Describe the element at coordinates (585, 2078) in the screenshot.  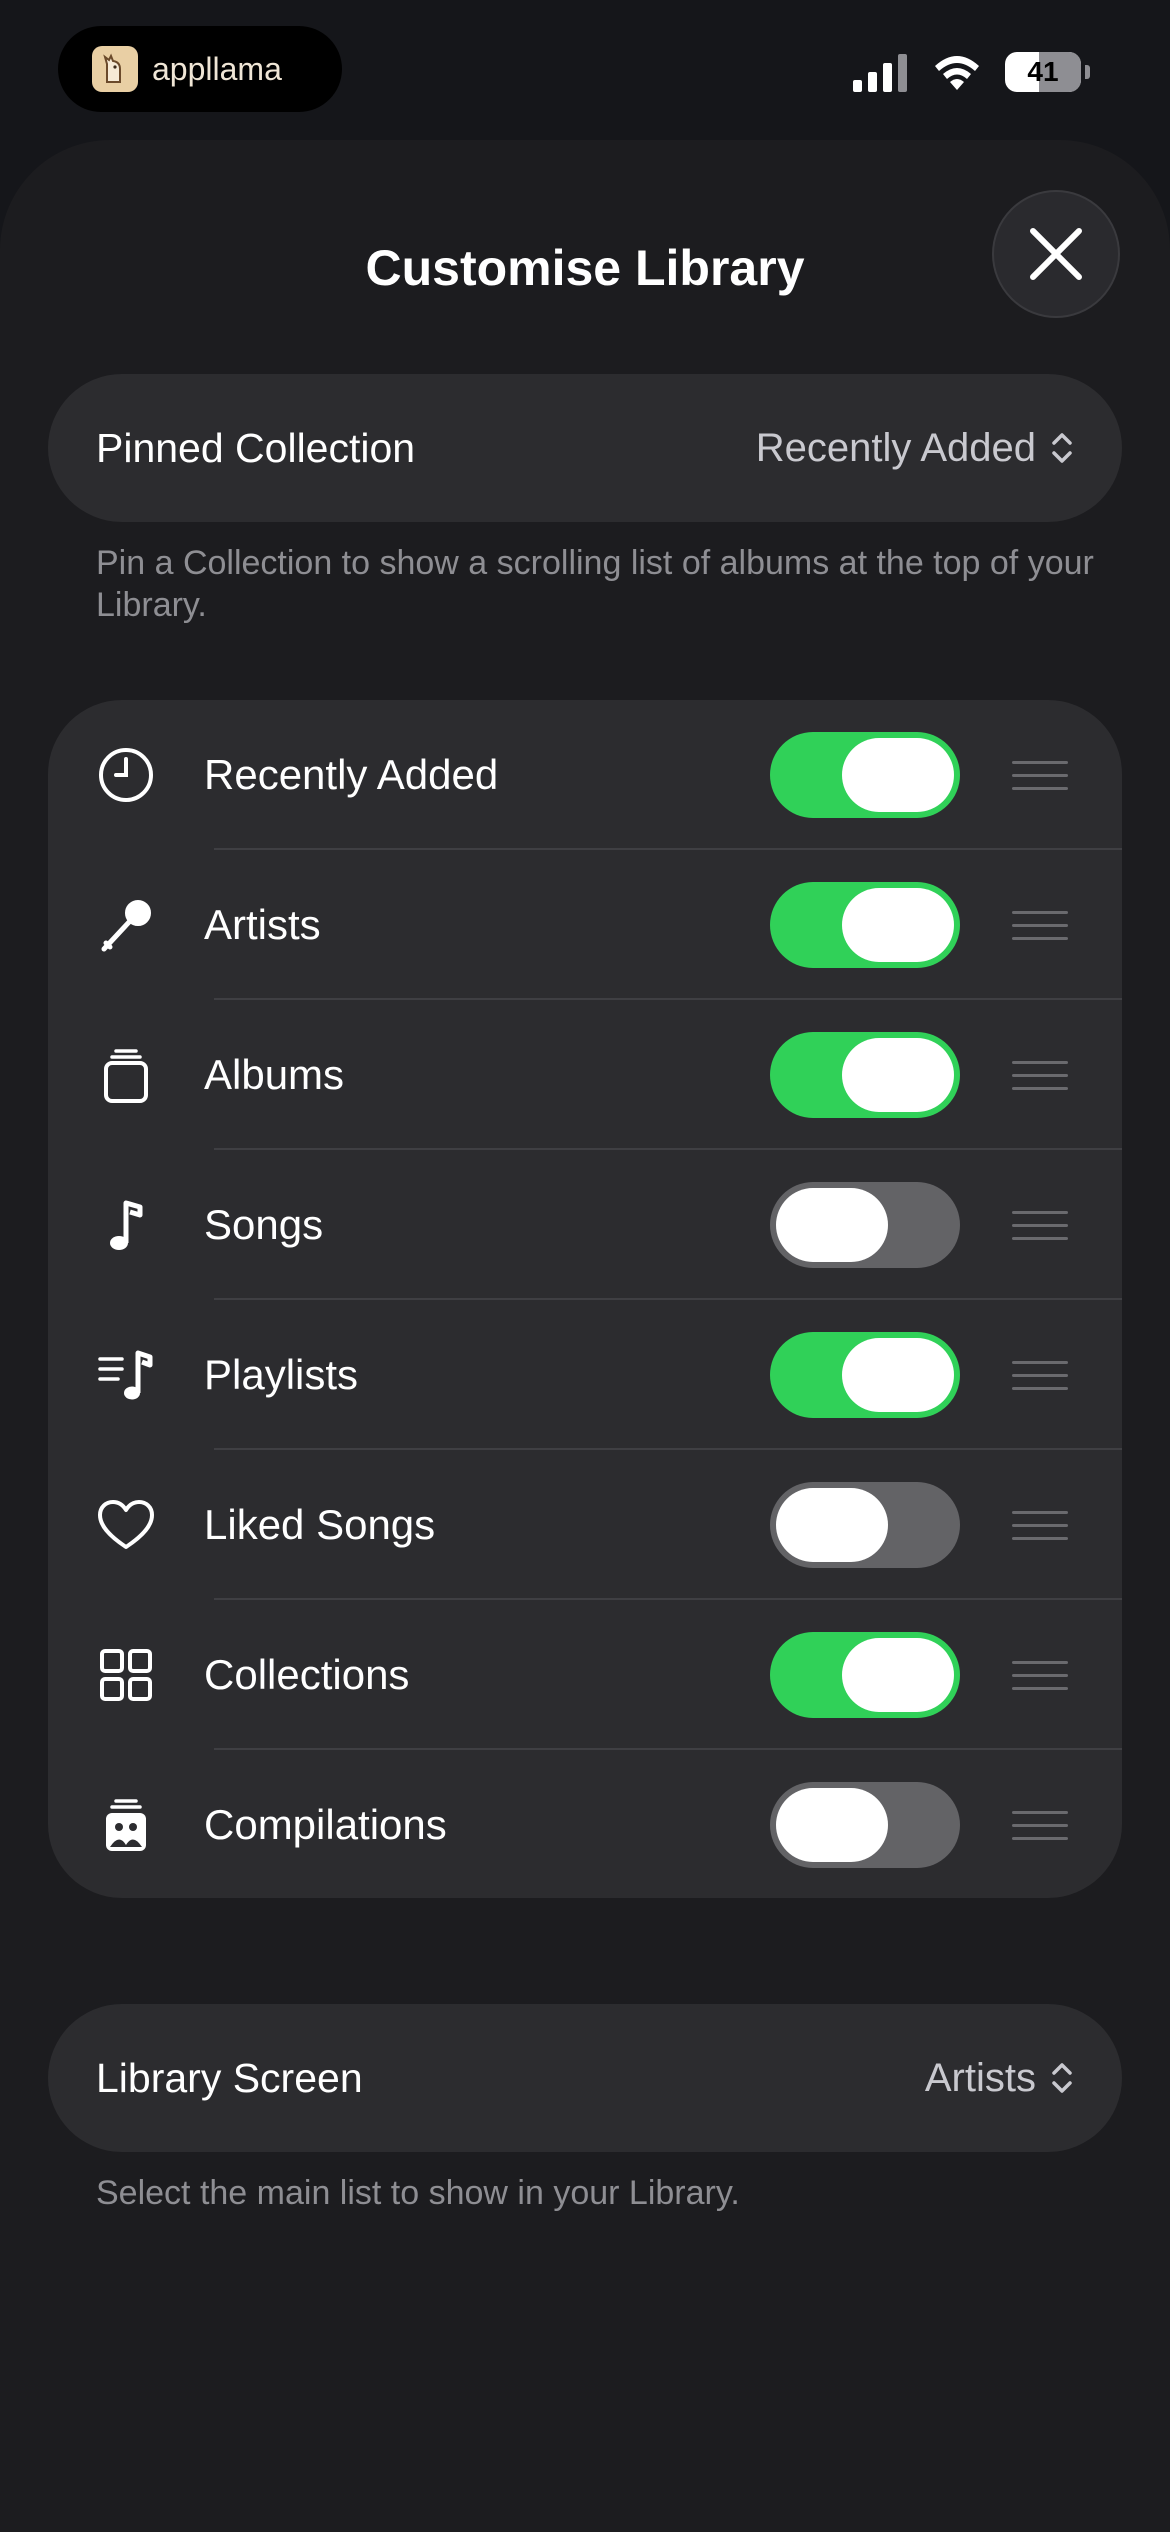
I see `library-screen-row: Library Screen Artists` at that location.